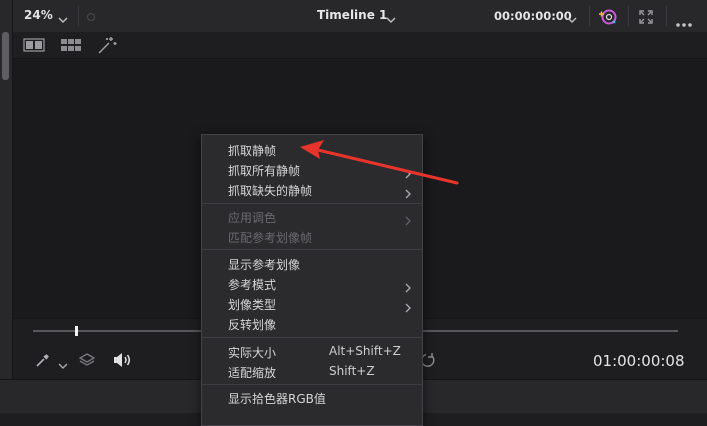  What do you see at coordinates (252, 352) in the screenshot?
I see `menu-item-actual-size: 实际大小` at bounding box center [252, 352].